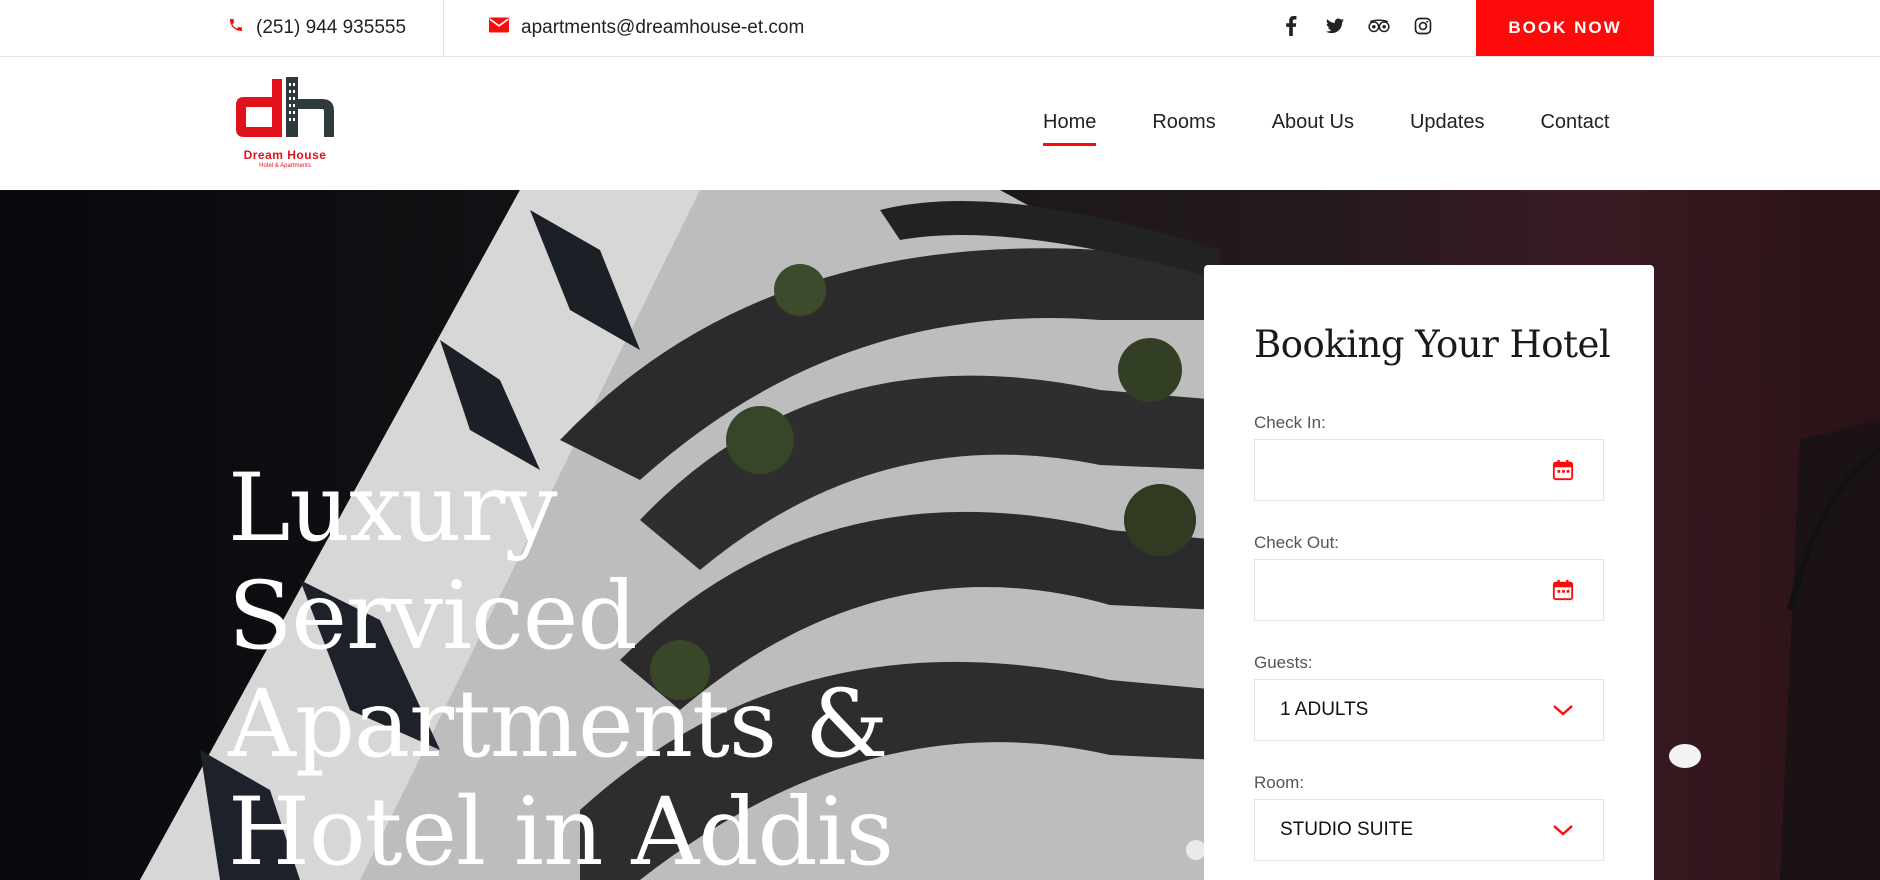 This screenshot has height=880, width=1880. I want to click on main-nav: Home Rooms About Us Updates Contact, so click(1326, 123).